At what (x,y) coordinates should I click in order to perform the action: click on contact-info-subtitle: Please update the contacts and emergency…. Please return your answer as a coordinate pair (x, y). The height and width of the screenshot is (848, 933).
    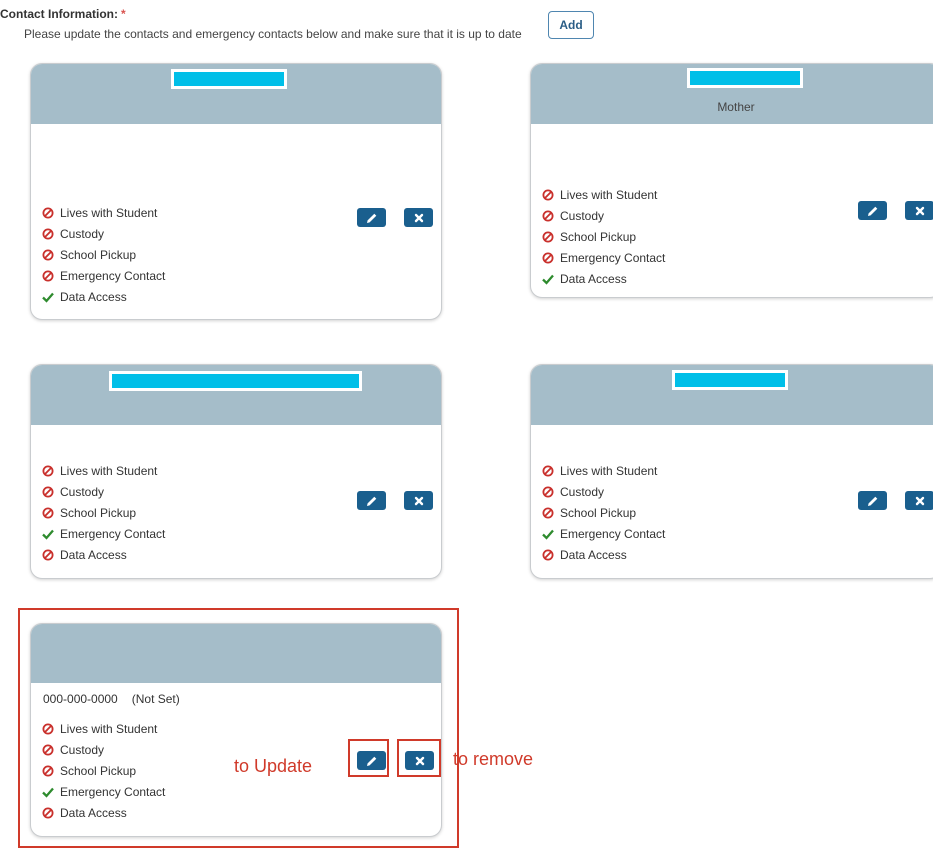
    Looking at the image, I should click on (273, 34).